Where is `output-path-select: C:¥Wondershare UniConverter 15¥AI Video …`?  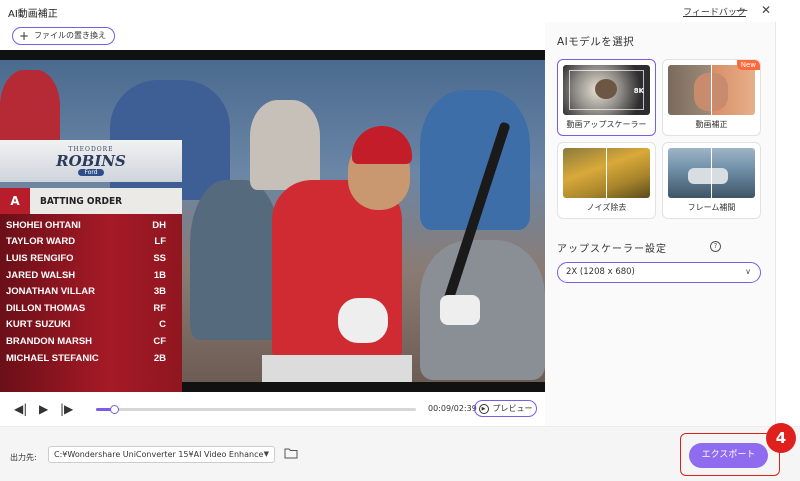 output-path-select: C:¥Wondershare UniConverter 15¥AI Video … is located at coordinates (161, 454).